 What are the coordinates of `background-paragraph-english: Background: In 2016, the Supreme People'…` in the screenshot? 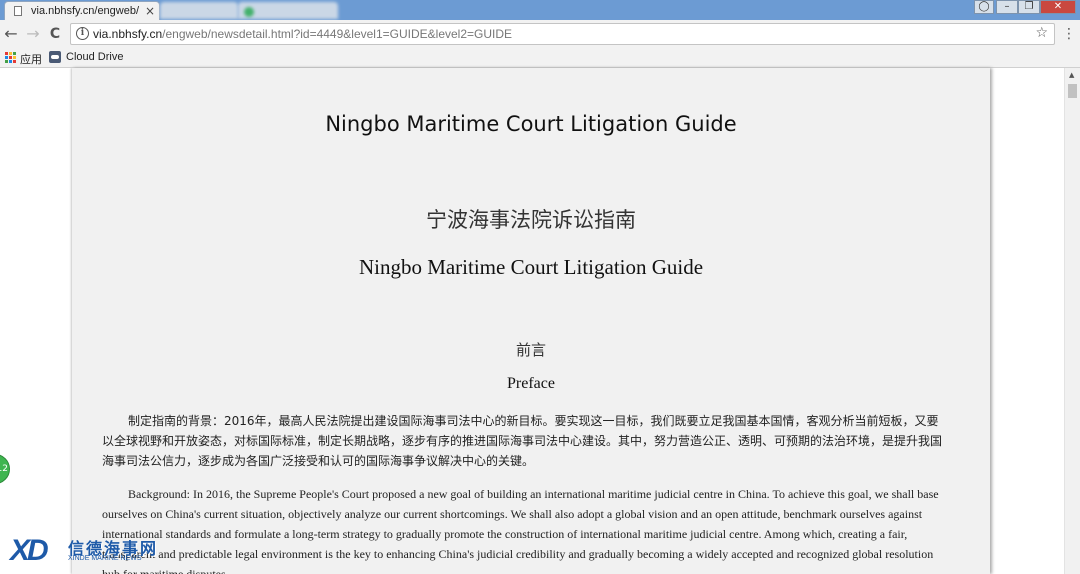 It's located at (520, 530).